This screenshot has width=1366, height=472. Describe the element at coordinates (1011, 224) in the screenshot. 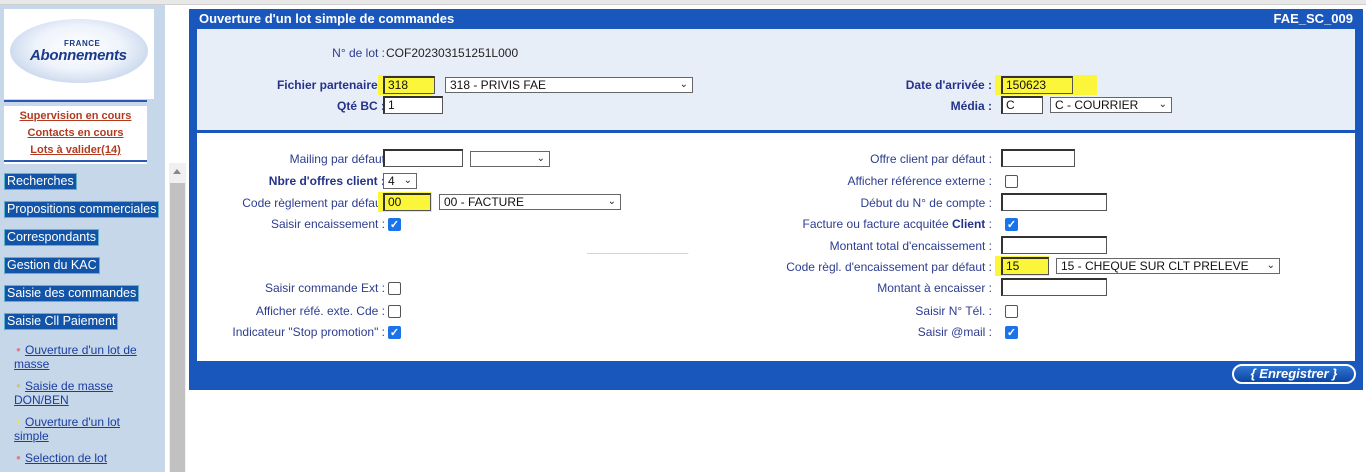

I see `facture-client-checkbox: ✓` at that location.